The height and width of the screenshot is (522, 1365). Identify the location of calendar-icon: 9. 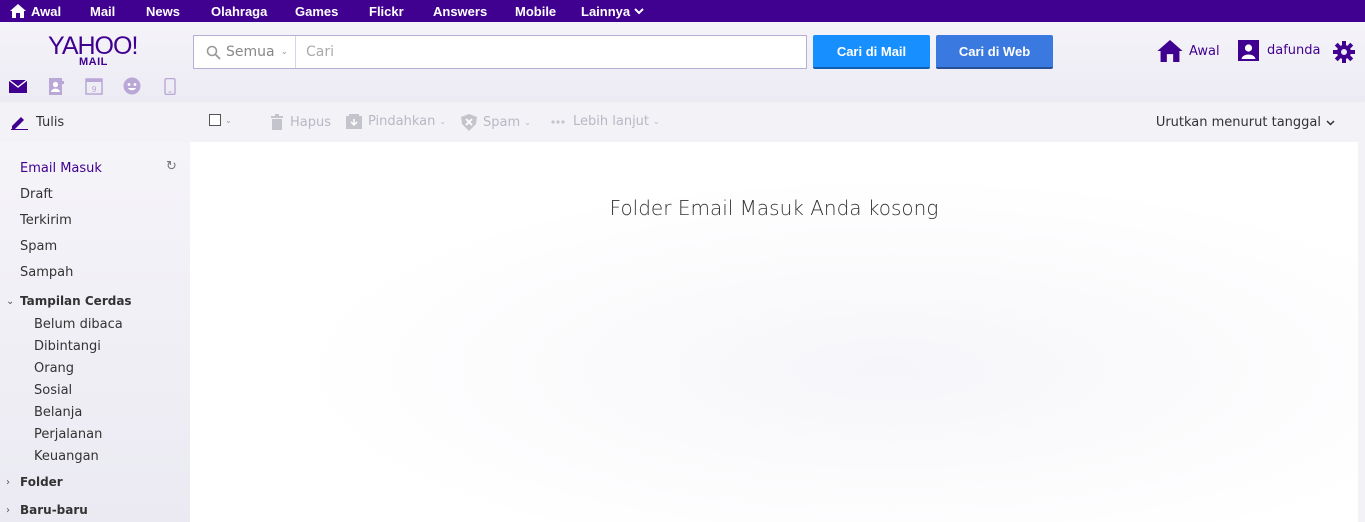
(94, 86).